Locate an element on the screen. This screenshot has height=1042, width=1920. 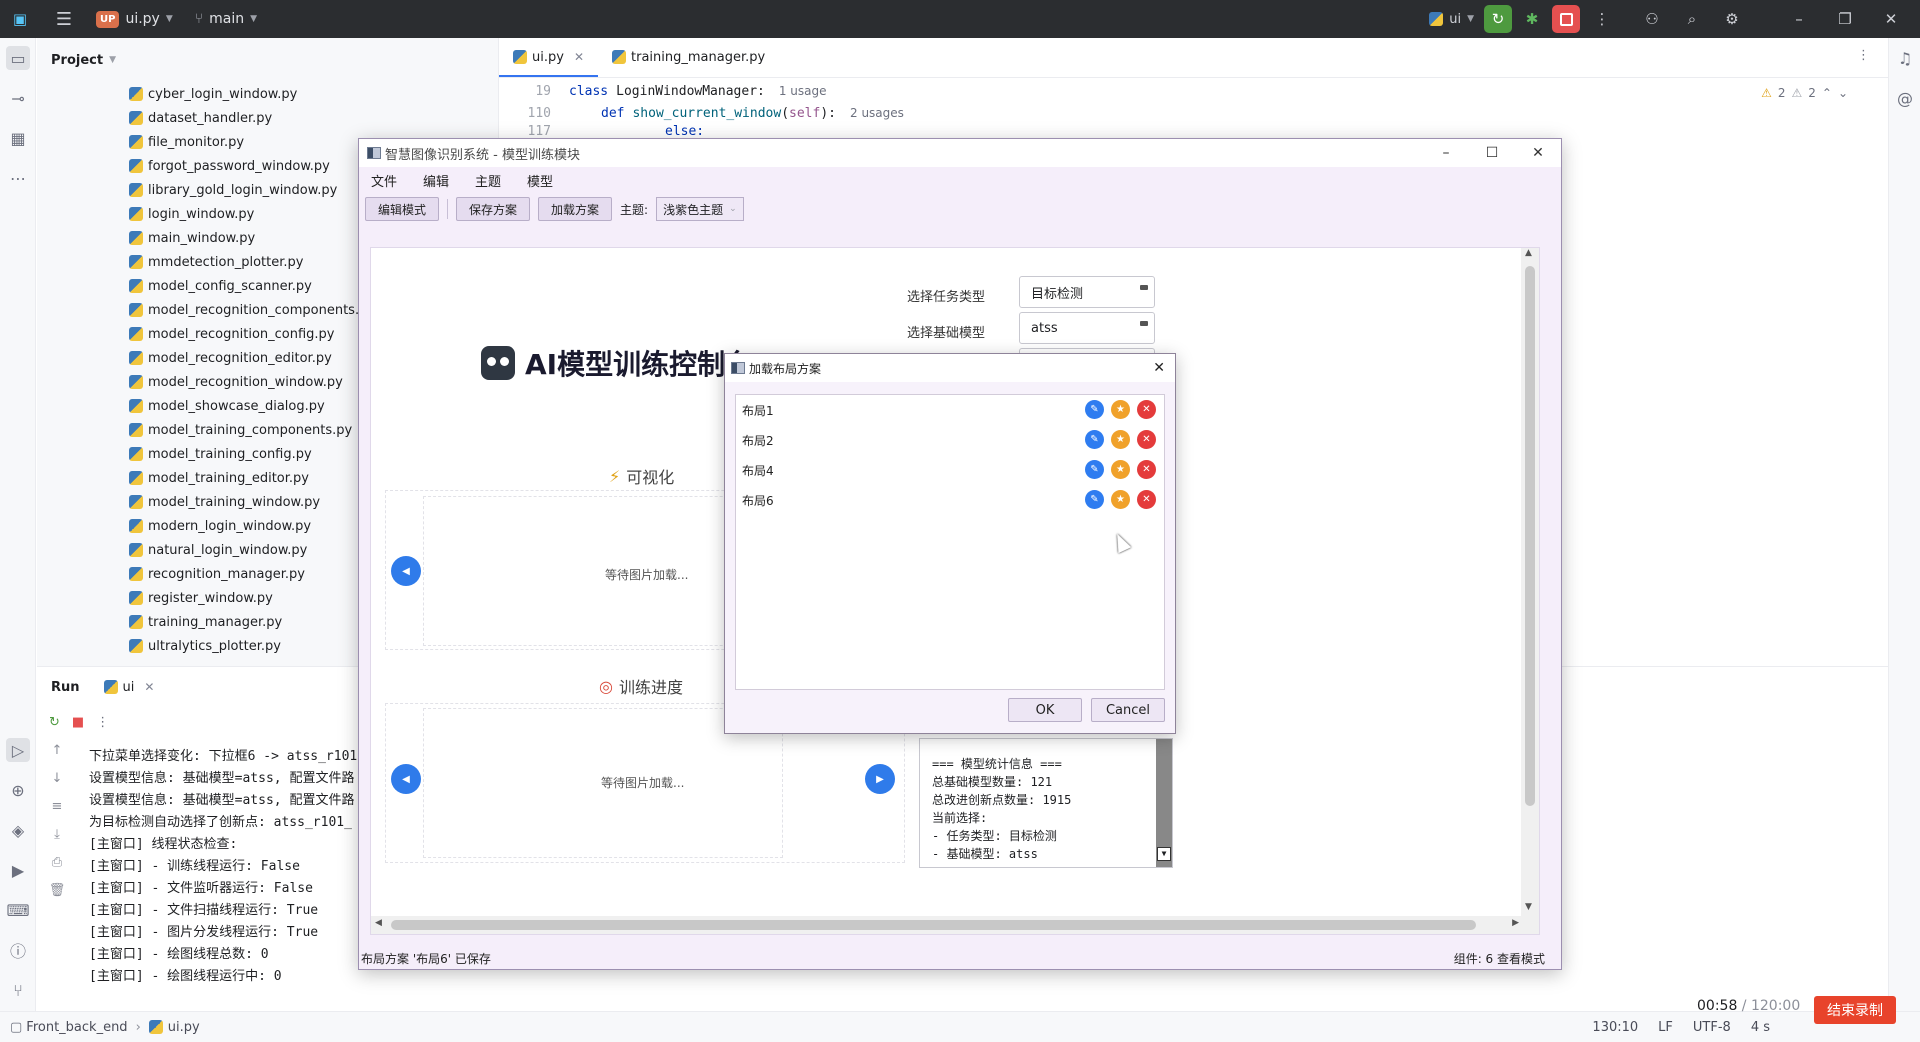
rerun-icon: ↻ is located at coordinates (54, 722).